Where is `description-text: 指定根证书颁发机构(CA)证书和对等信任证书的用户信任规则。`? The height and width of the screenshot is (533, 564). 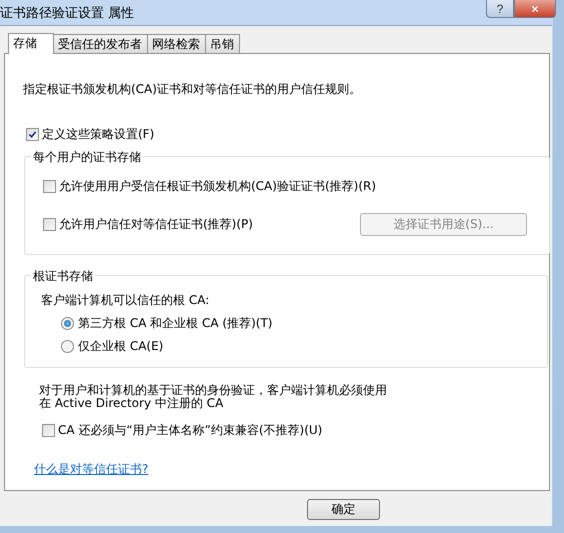 description-text: 指定根证书颁发机构(CA)证书和对等信任证书的用户信任规则。 is located at coordinates (192, 89).